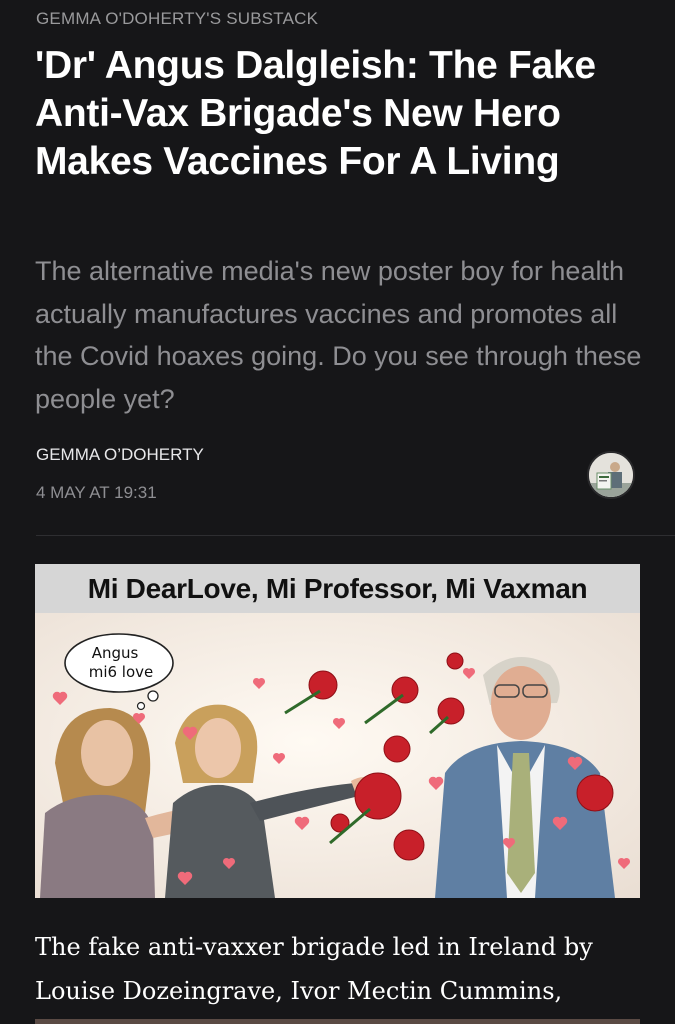  I want to click on author-name: GEMMA O’DOHERTY, so click(120, 455).